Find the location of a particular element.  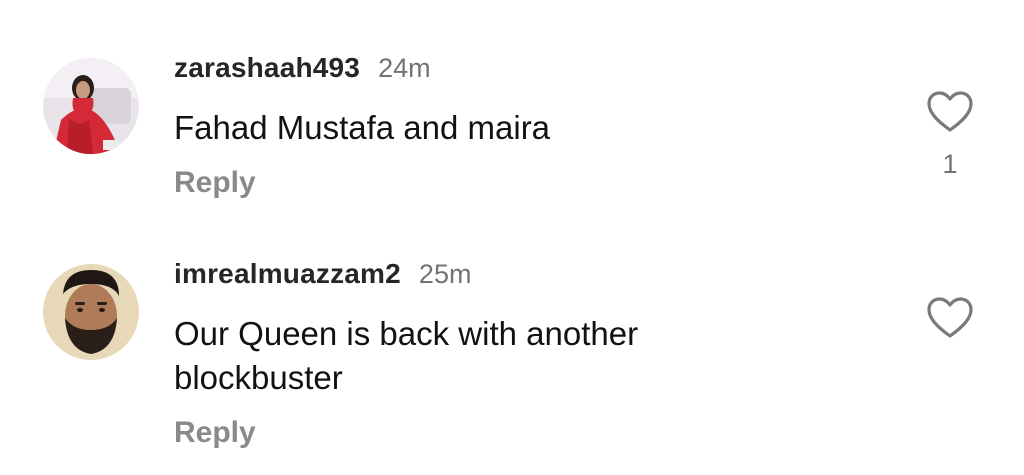

like-area is located at coordinates (950, 320).